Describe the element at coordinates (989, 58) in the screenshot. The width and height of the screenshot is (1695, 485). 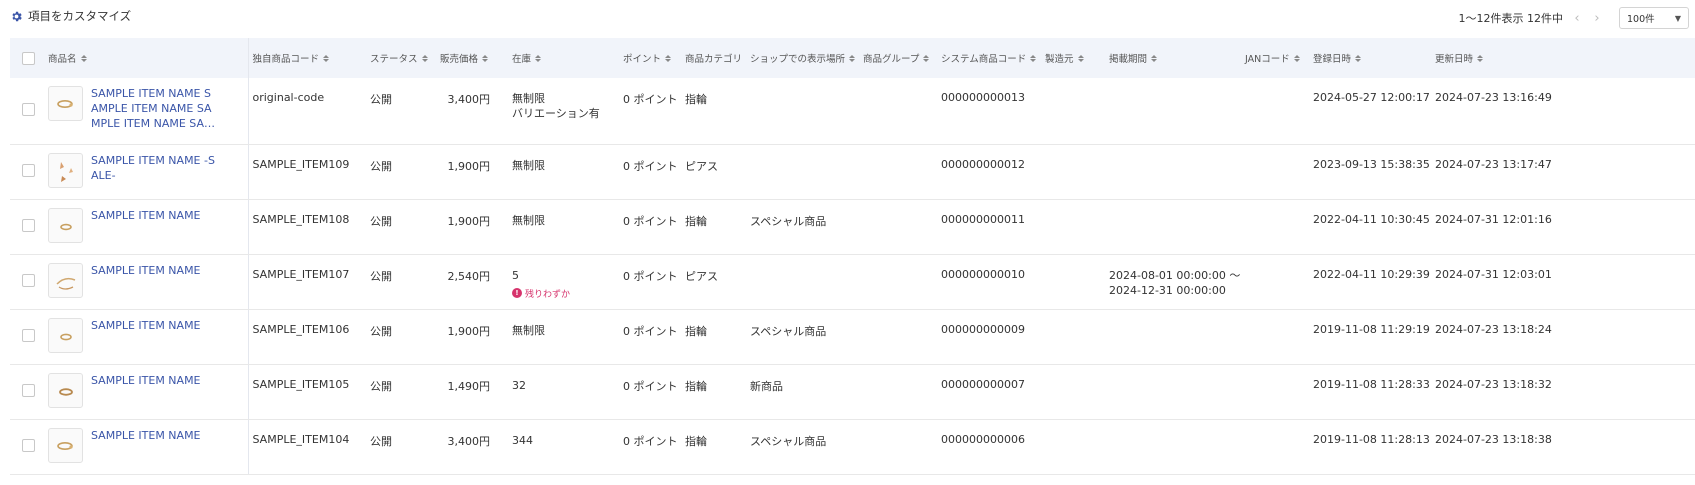
I see `col-header-syscode: システム商品コード` at that location.